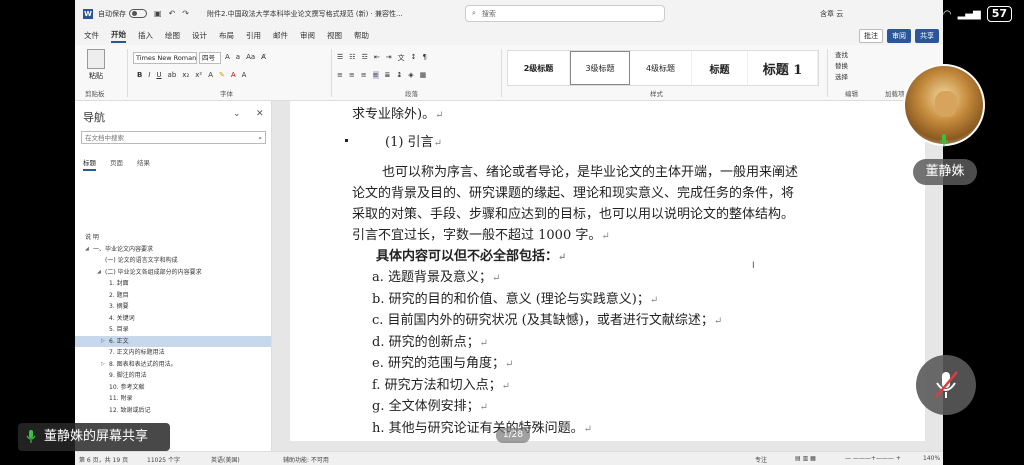  What do you see at coordinates (185, 13) in the screenshot?
I see `redo-icon: ↷` at bounding box center [185, 13].